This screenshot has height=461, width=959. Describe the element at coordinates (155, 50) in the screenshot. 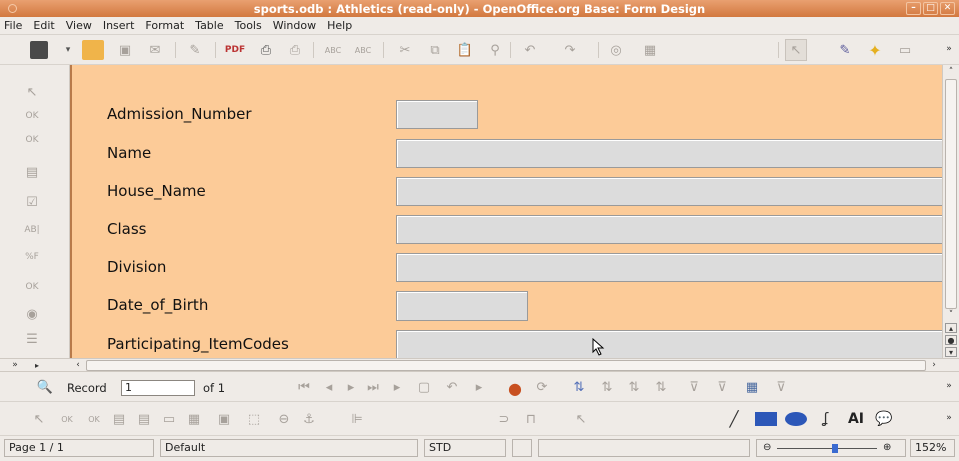

I see `email-icon: ✉` at that location.